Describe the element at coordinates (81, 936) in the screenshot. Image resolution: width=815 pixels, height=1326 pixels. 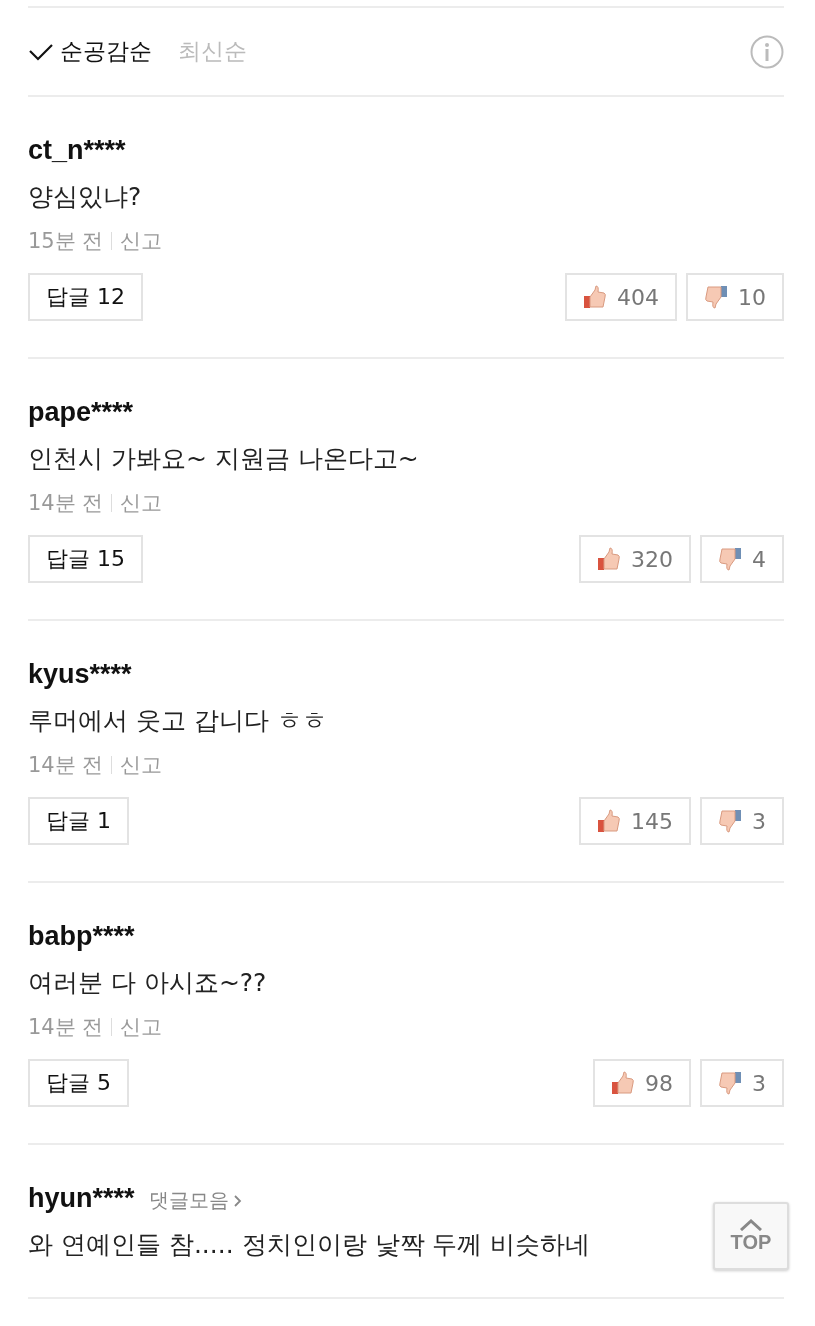
I see `username: babp****` at that location.